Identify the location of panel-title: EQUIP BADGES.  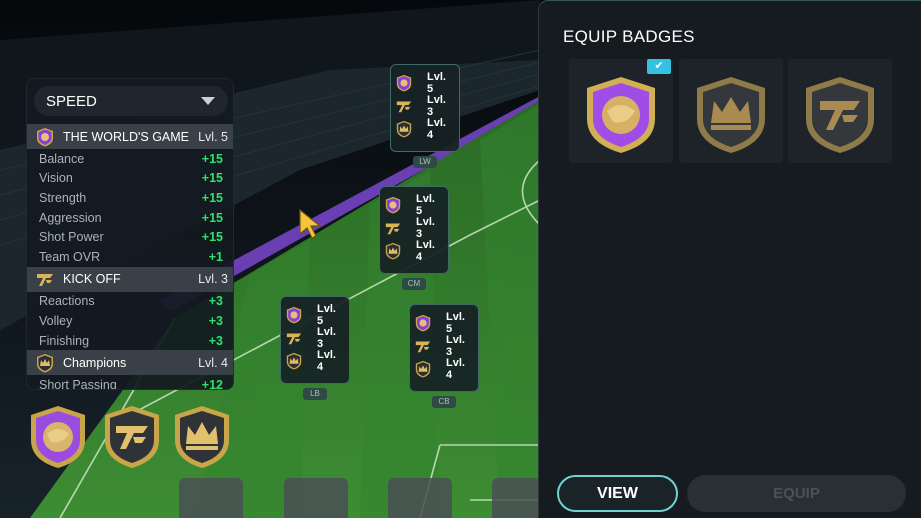
(629, 36).